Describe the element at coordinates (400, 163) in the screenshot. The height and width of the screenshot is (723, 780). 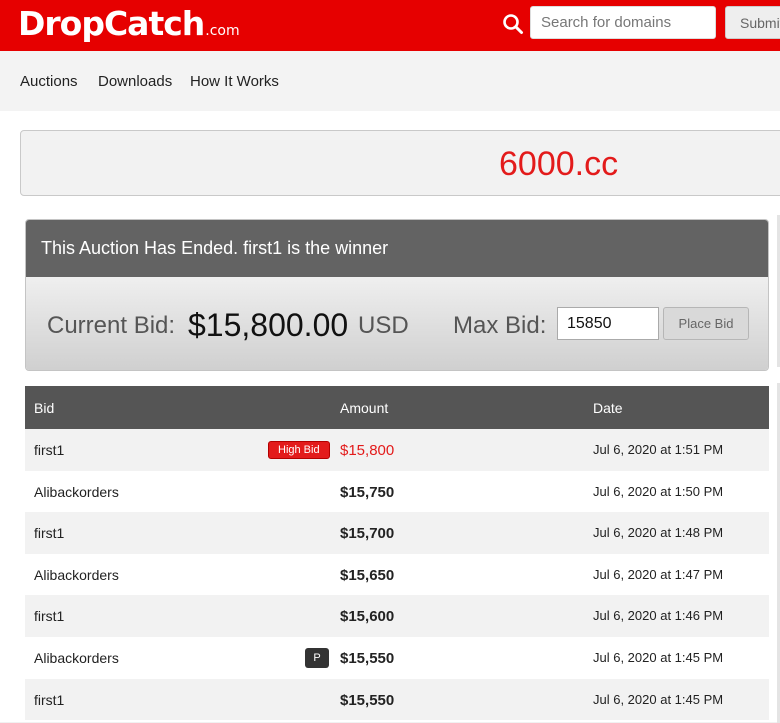
I see `domain-header: 6000.cc` at that location.